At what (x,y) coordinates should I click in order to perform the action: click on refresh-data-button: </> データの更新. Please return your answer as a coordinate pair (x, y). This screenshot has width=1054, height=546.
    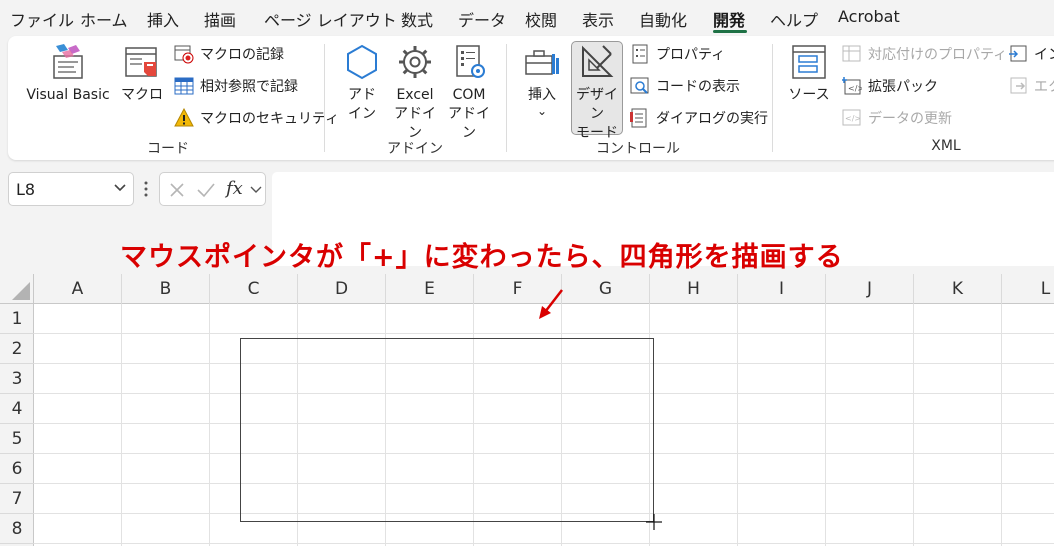
    Looking at the image, I should click on (897, 118).